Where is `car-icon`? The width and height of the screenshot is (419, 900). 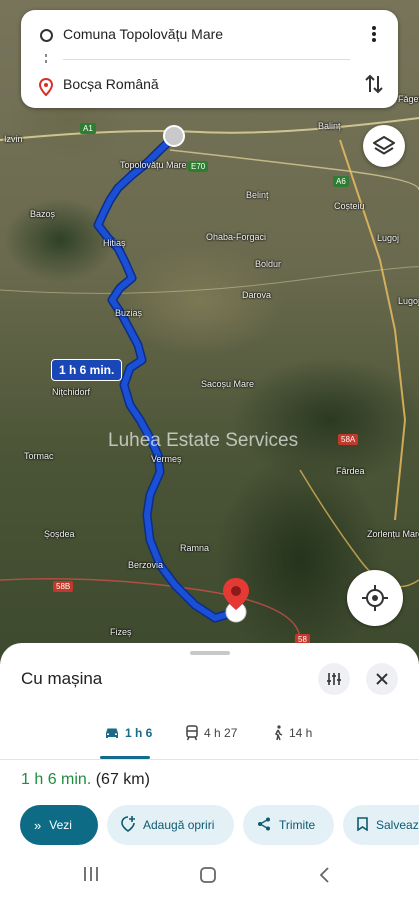 car-icon is located at coordinates (112, 733).